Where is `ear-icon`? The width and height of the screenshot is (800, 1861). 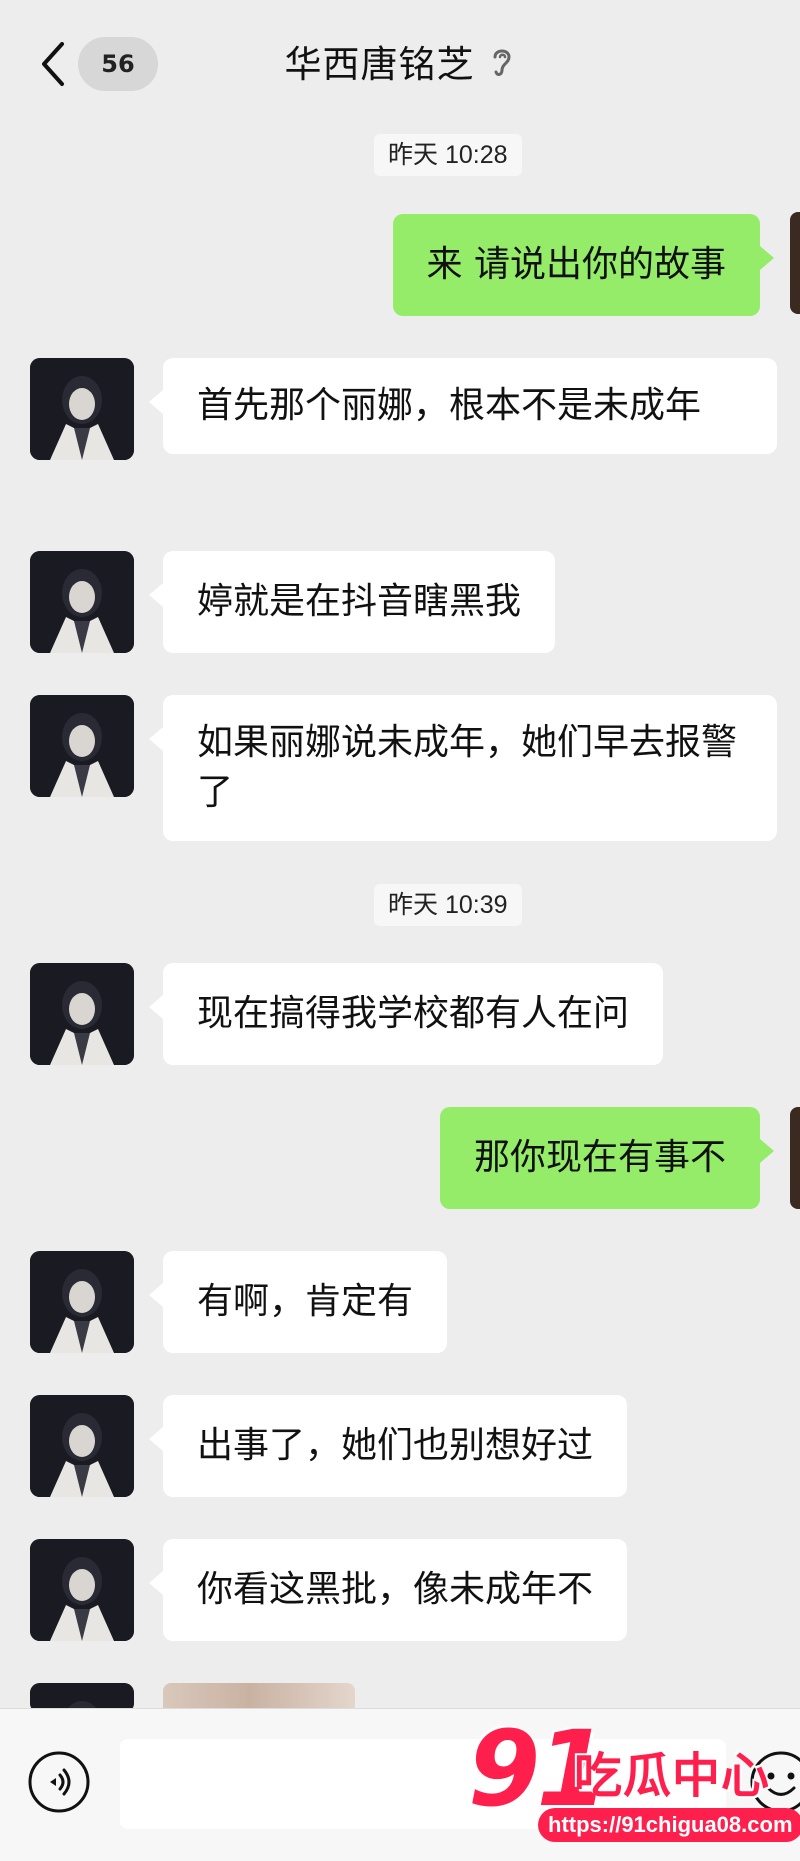
ear-icon is located at coordinates (502, 62).